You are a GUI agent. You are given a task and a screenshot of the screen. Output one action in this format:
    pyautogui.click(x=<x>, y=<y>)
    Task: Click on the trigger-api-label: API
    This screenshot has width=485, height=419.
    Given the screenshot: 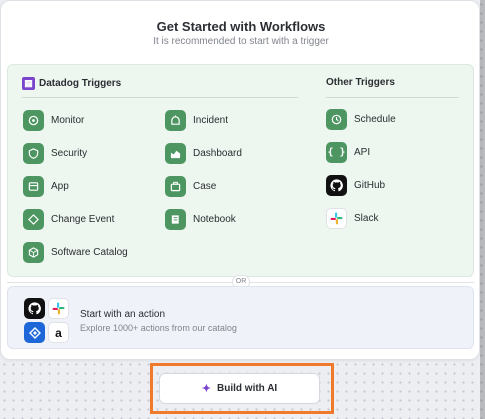 What is the action you would take?
    pyautogui.click(x=362, y=152)
    